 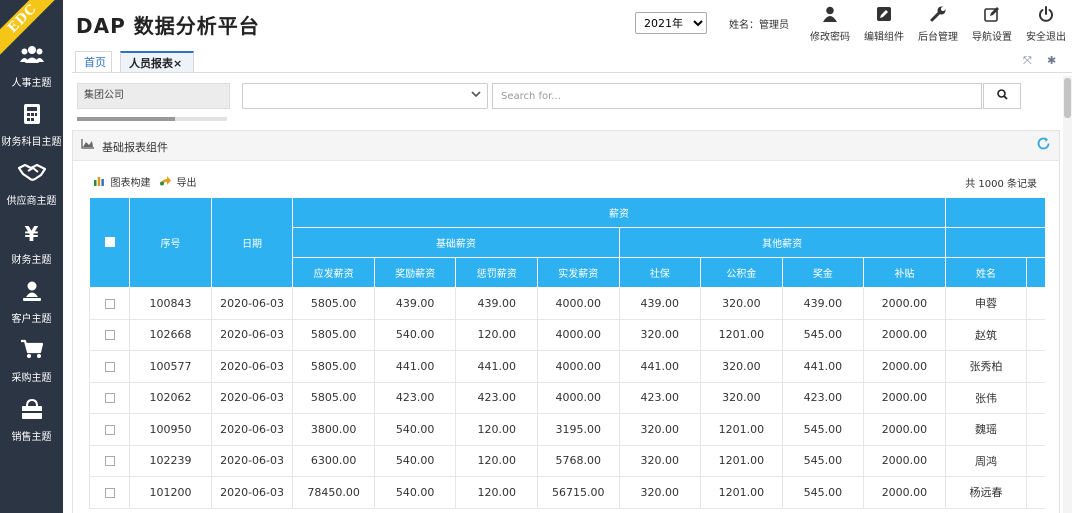 I want to click on sidebar-item-finance-subject: 财务科目主题, so click(x=31, y=125).